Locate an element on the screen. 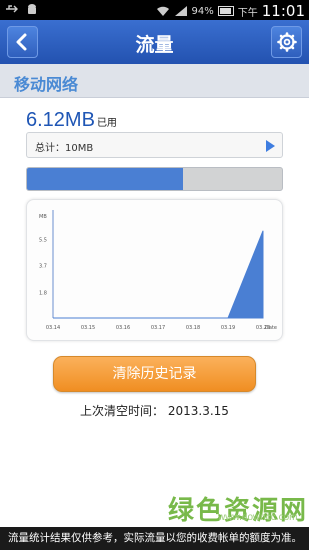 Image resolution: width=320 pixels, height=550 pixels. section-header: 移动网络 is located at coordinates (154, 81).